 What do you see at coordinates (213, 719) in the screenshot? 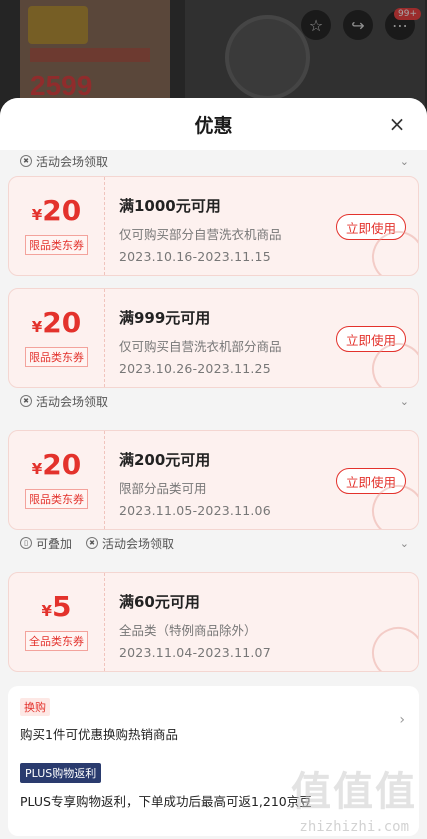
I see `exchange-row: 换购 购买1件可优惠换购热销商品 ›` at bounding box center [213, 719].